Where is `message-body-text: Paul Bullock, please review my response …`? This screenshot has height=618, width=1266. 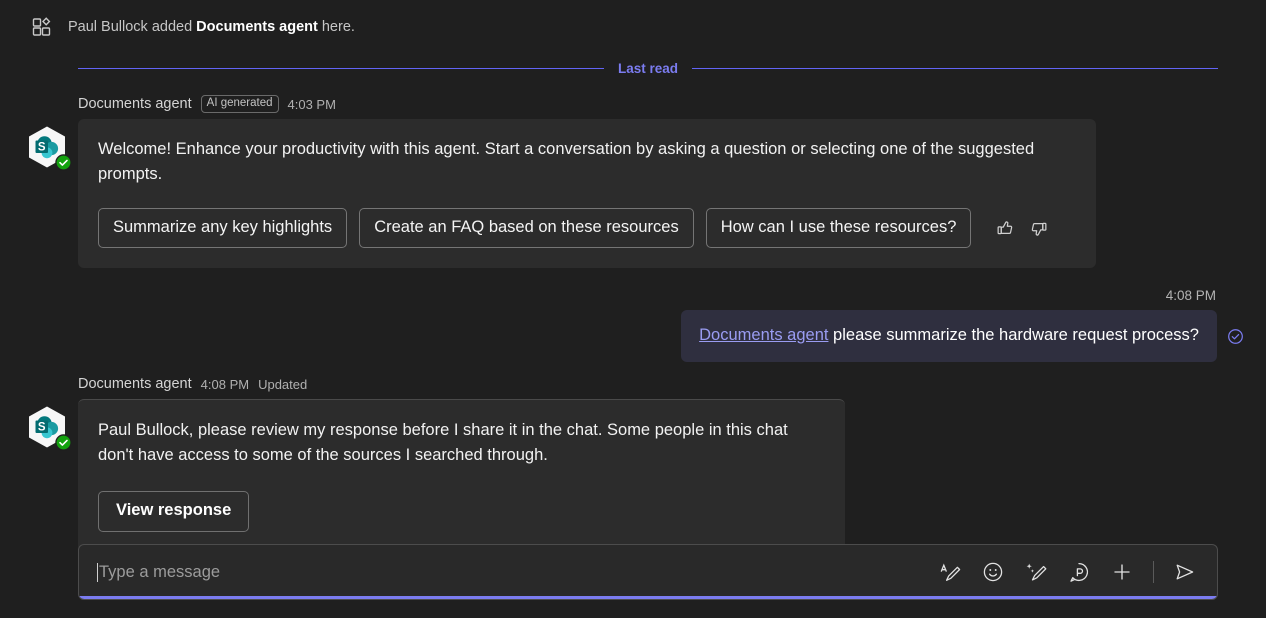 message-body-text: Paul Bullock, please review my response … is located at coordinates (443, 442).